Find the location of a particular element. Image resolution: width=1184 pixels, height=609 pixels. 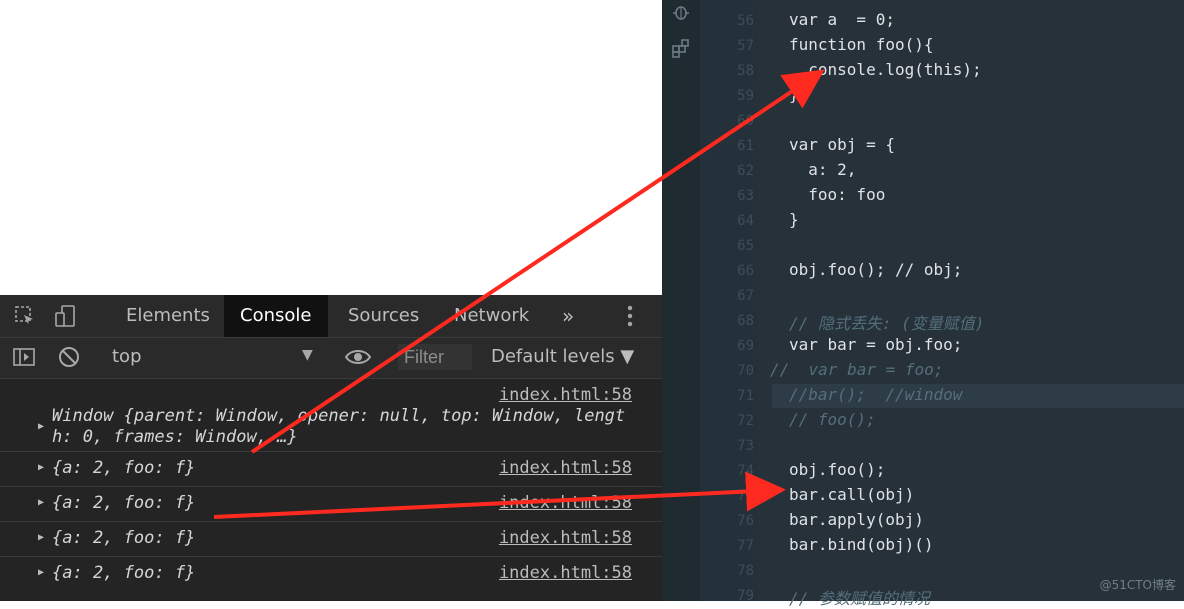

line-number: 69 is located at coordinates (745, 346).